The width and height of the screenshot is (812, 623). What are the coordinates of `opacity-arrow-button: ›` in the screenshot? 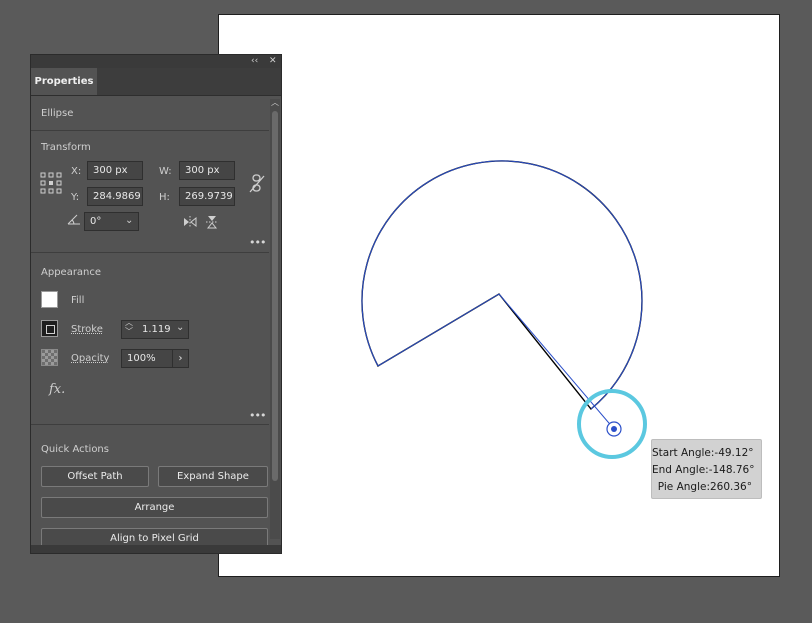 It's located at (180, 358).